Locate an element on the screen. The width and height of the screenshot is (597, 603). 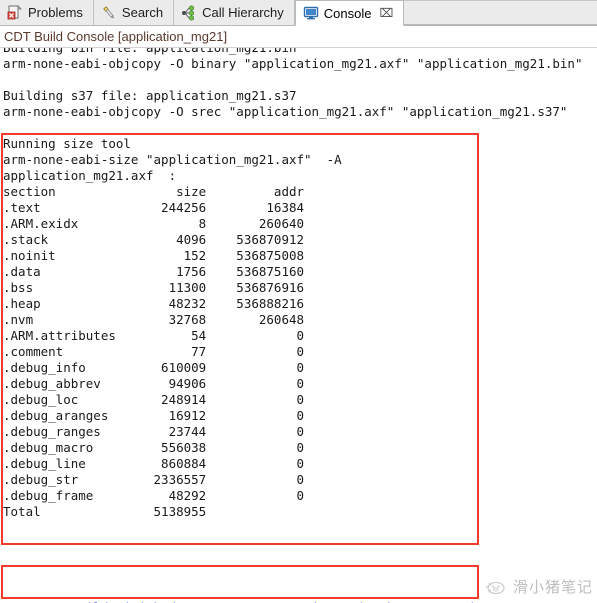
tab-call-hierarchy: Call Hierarchy is located at coordinates (234, 12).